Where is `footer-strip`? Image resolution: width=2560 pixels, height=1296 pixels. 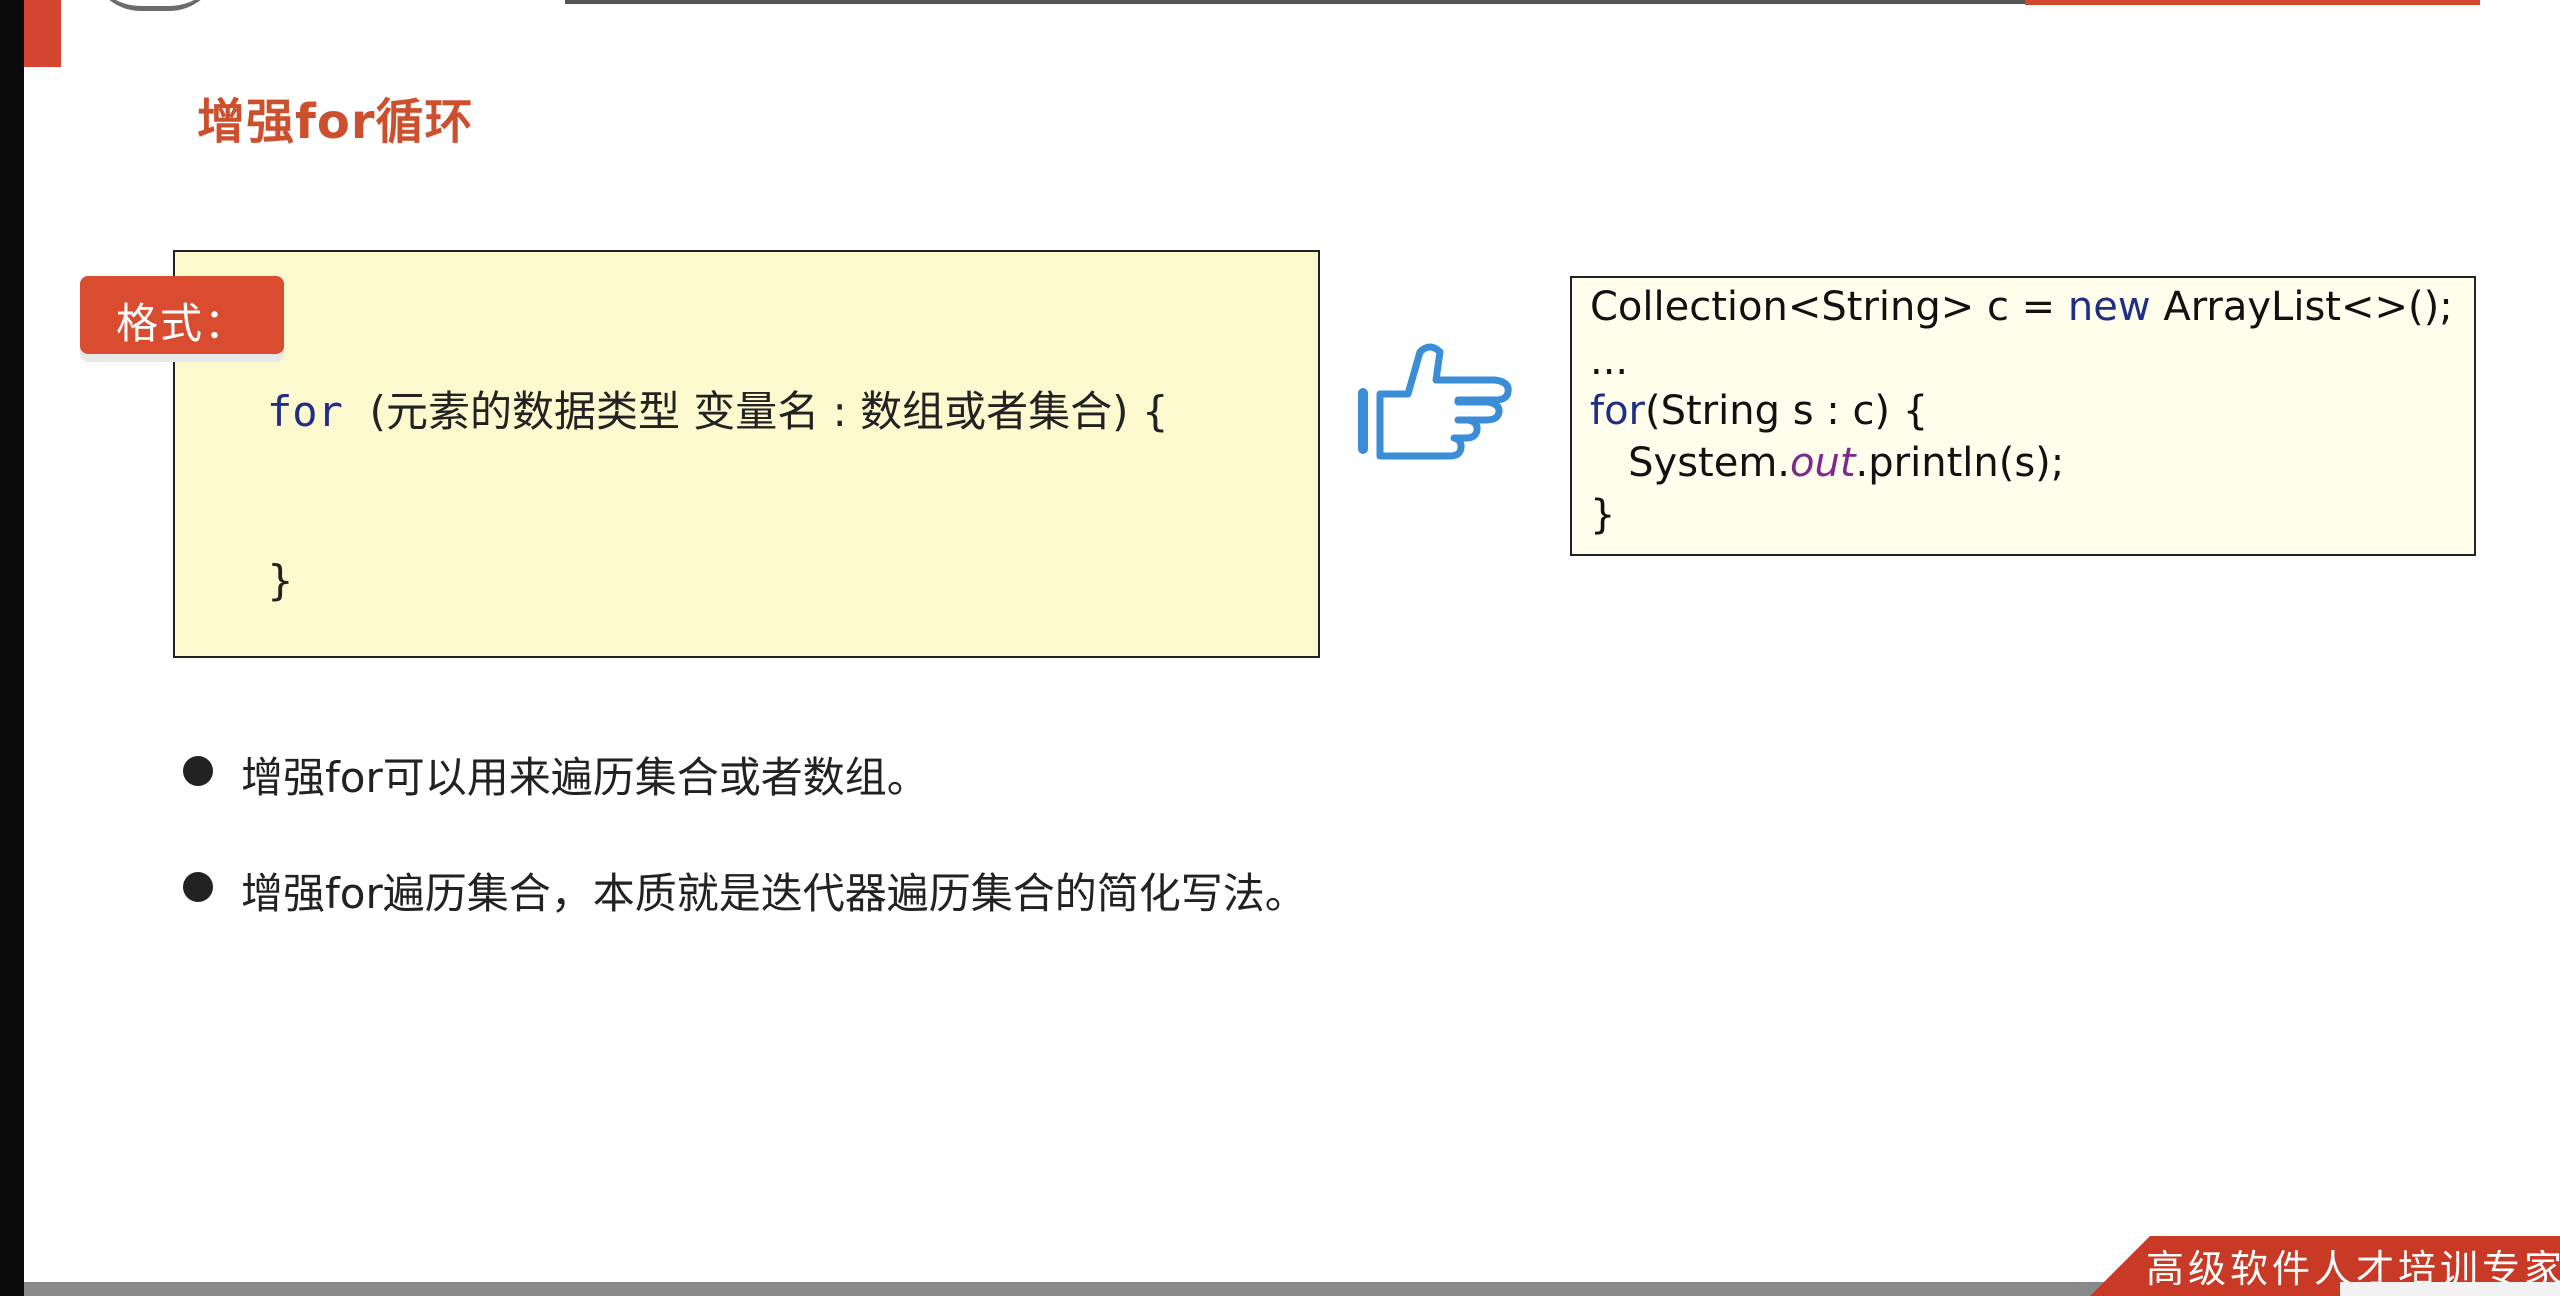
footer-strip is located at coordinates (2450, 1289).